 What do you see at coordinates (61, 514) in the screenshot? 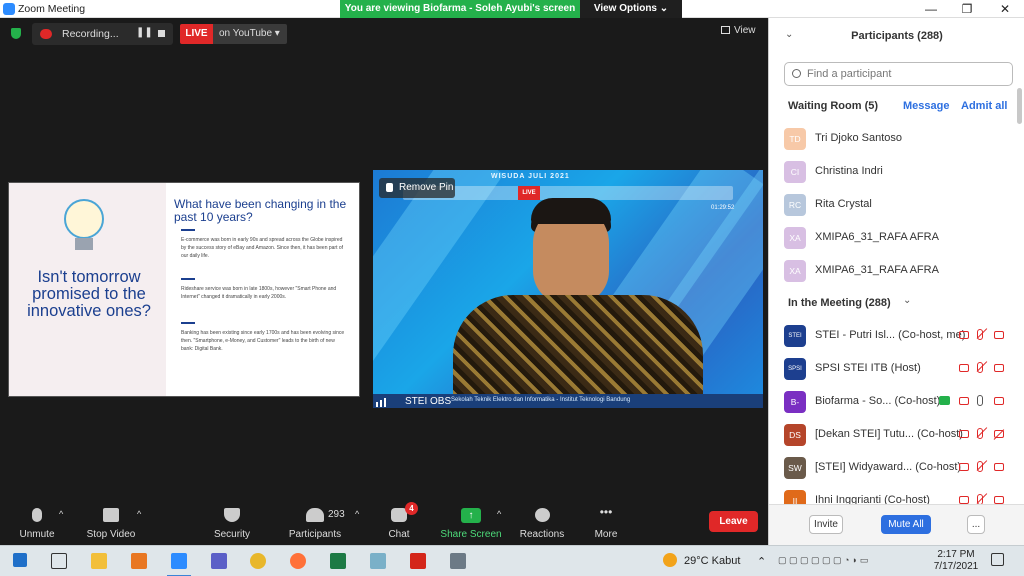
I see `audio-options-caret: ^` at bounding box center [61, 514].